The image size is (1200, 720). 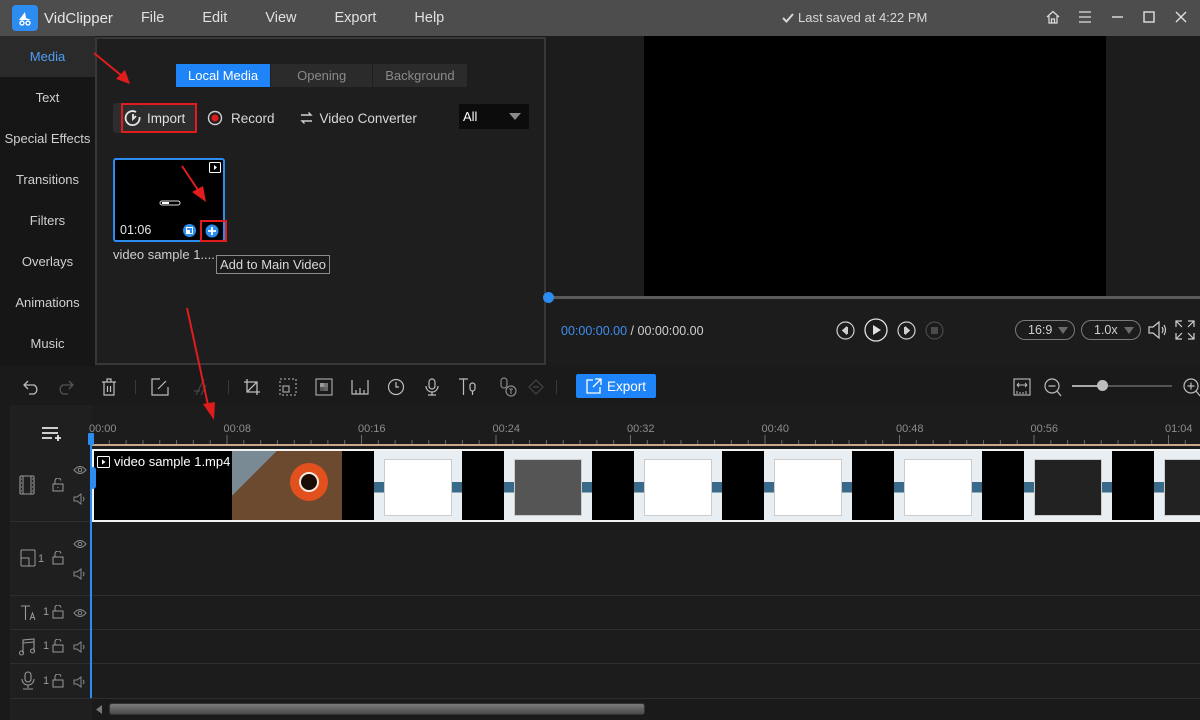 What do you see at coordinates (252, 387) in the screenshot?
I see `crop-icon` at bounding box center [252, 387].